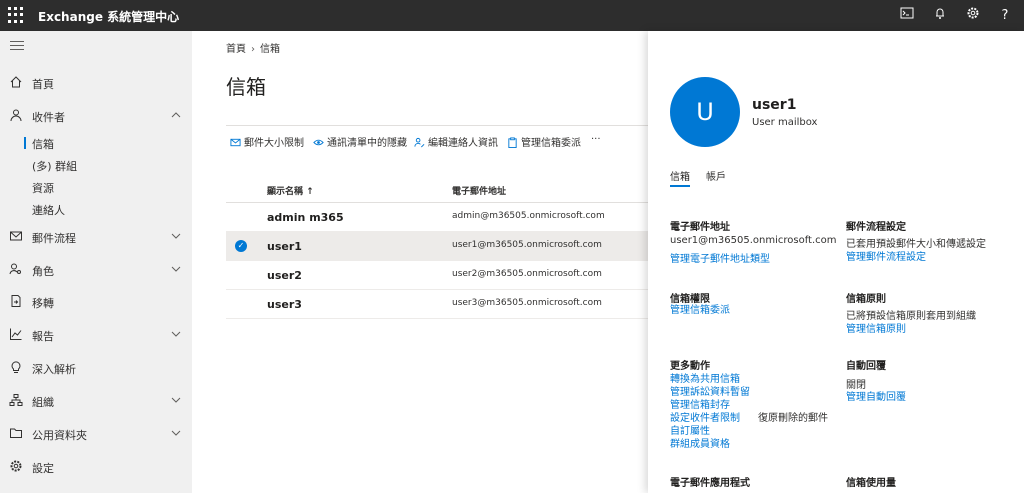  What do you see at coordinates (1005, 16) in the screenshot?
I see `help-icon: ?` at bounding box center [1005, 16].